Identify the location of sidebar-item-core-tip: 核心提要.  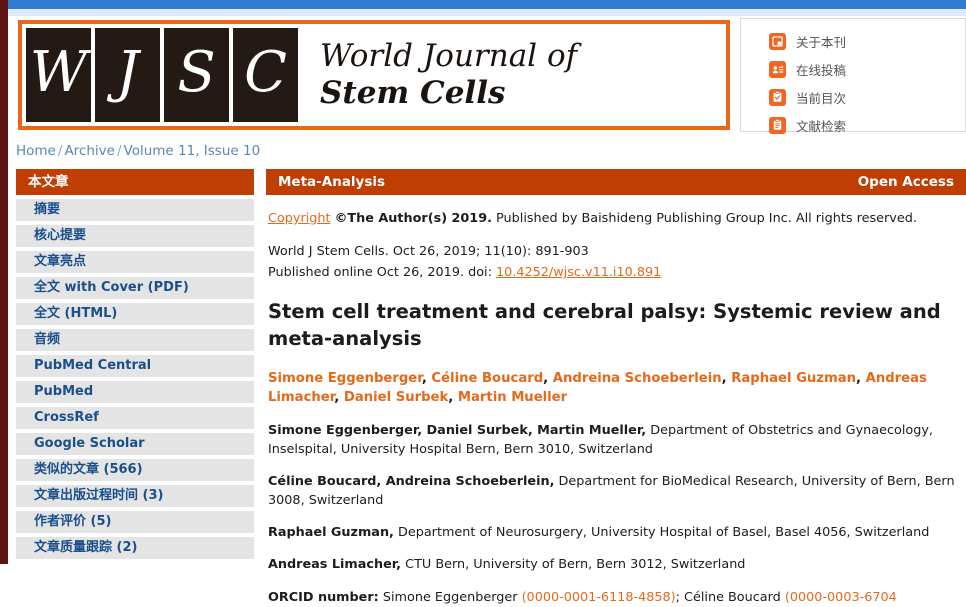
(135, 236).